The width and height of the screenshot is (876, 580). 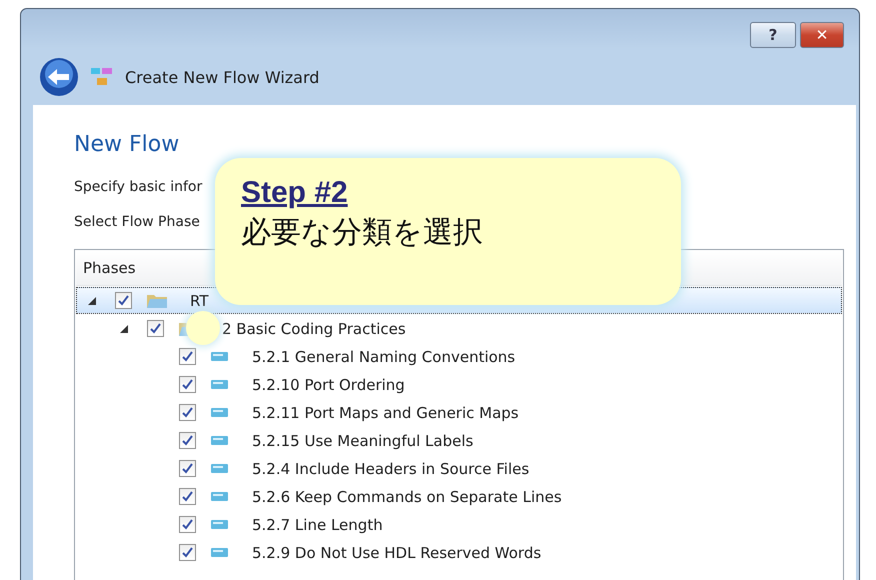 I want to click on tree-label: 2 Basic Coding Practices, so click(x=314, y=329).